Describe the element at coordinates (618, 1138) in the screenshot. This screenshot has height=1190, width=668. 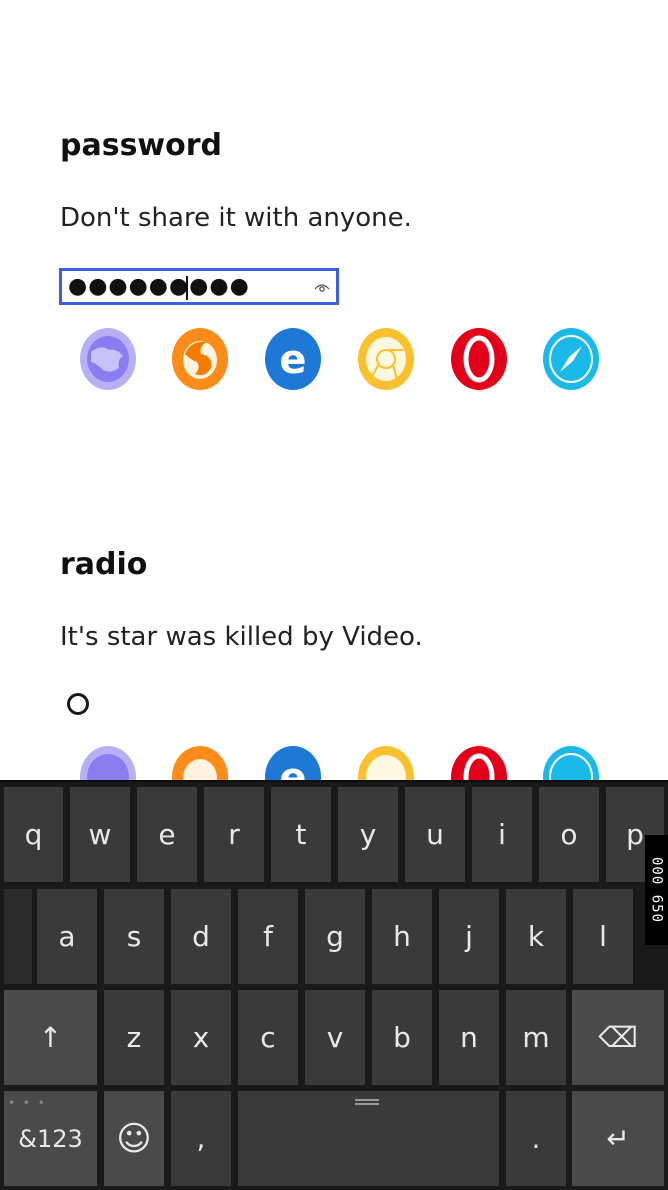
I see `enter-key: ↵` at that location.